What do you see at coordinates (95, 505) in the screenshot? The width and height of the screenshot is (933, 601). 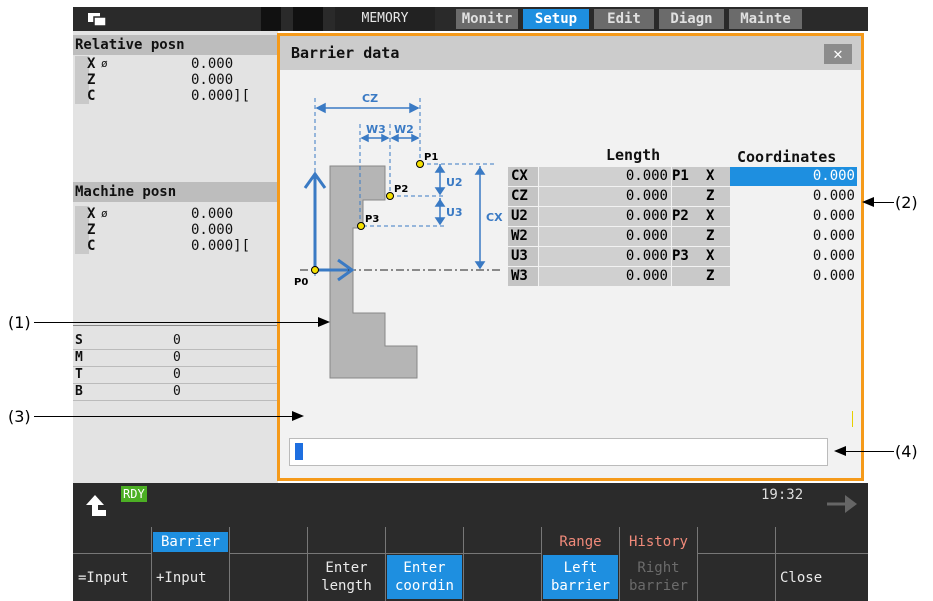 I see `return-up-icon` at bounding box center [95, 505].